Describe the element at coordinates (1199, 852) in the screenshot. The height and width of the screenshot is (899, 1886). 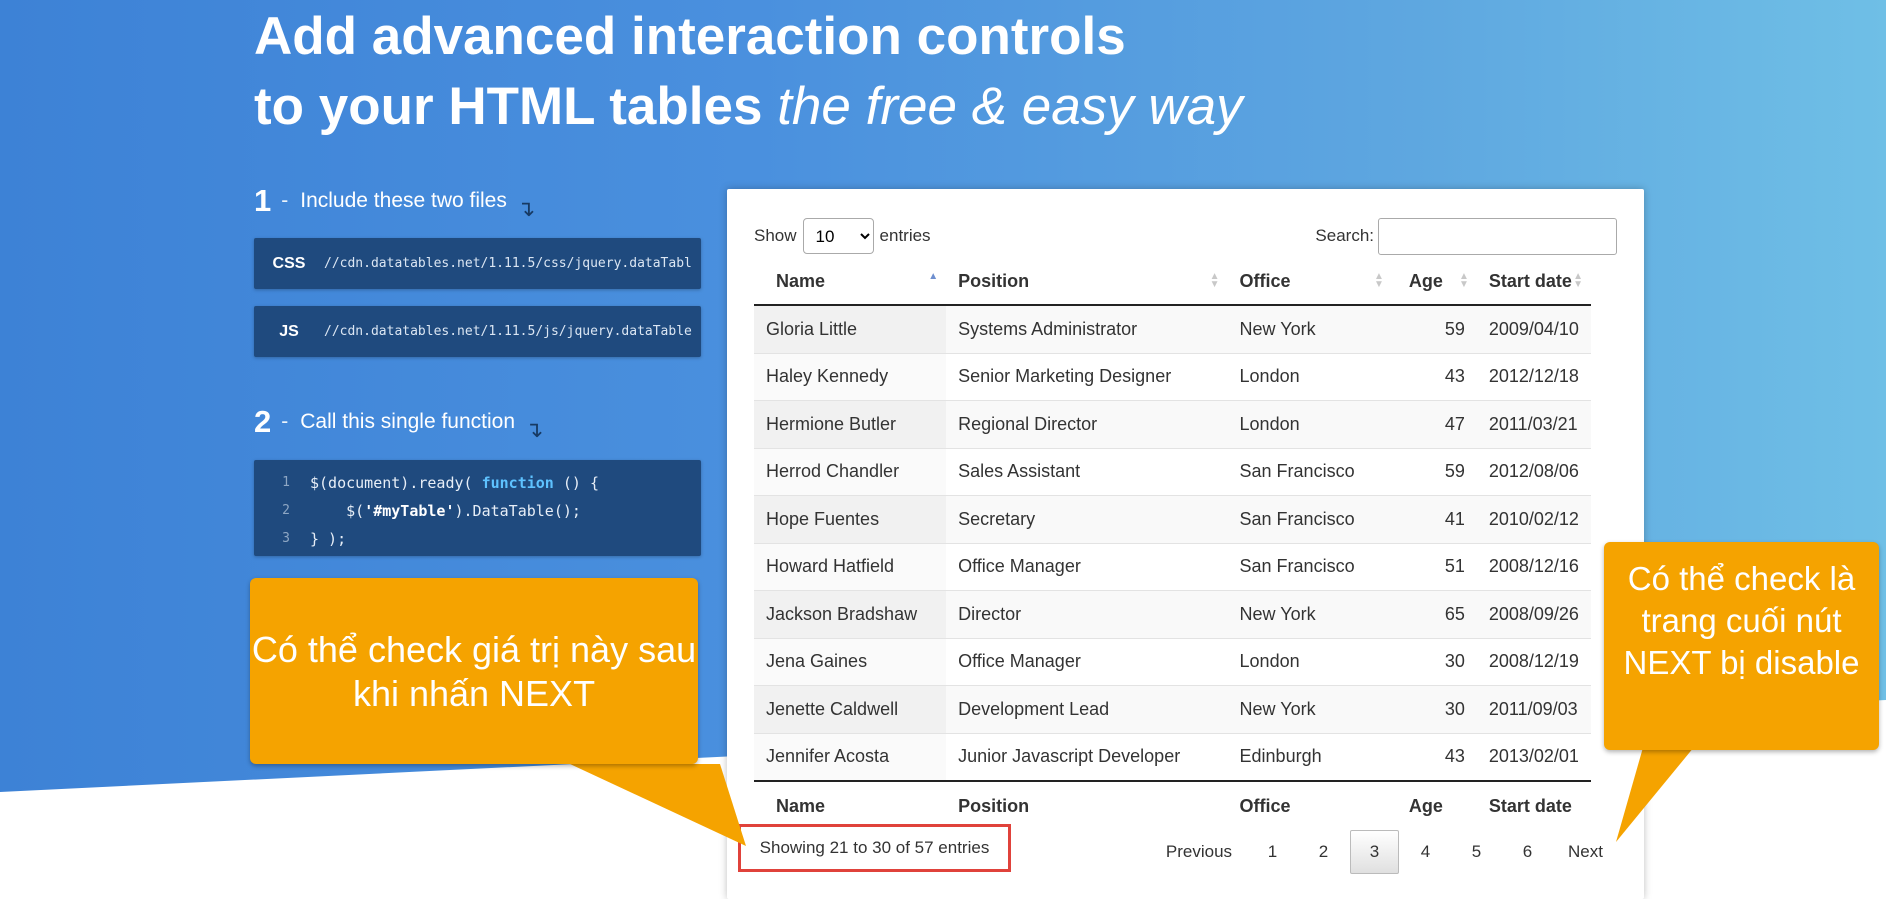
I see `previous-button: Previous` at that location.